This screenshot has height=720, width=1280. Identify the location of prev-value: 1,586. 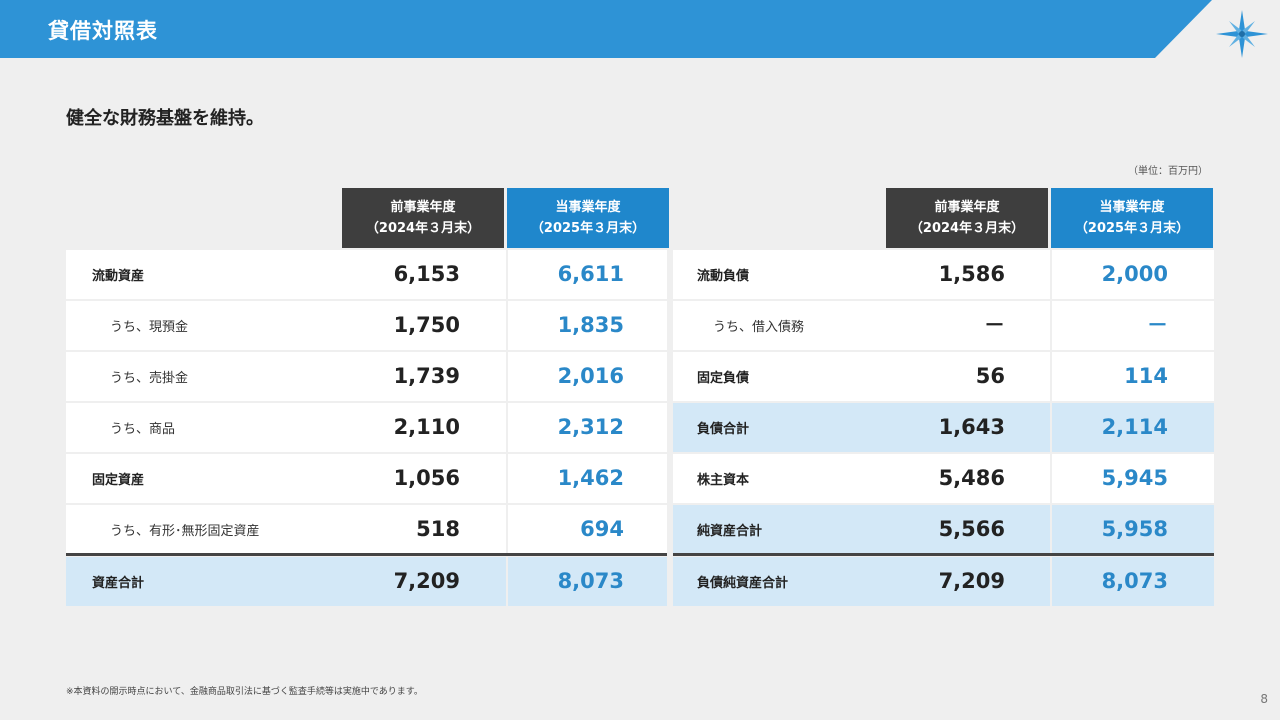
(971, 274).